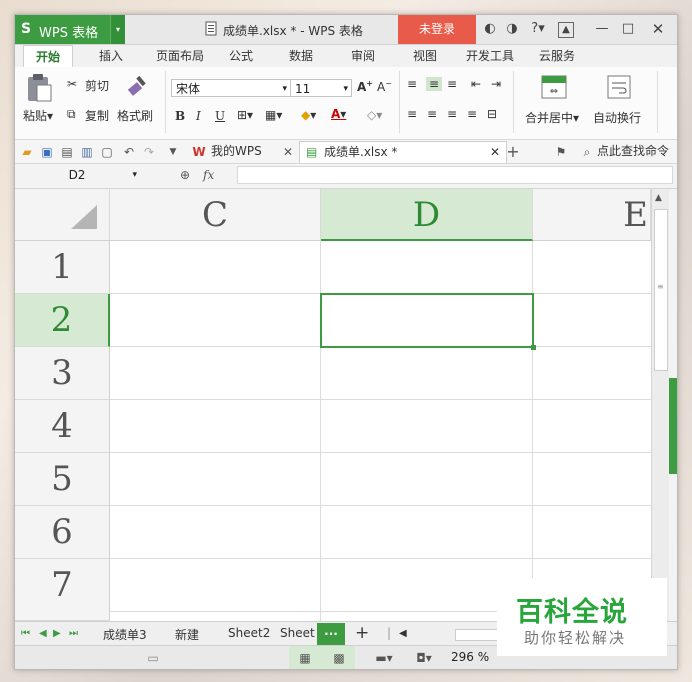 The height and width of the screenshot is (682, 692). What do you see at coordinates (434, 84) in the screenshot?
I see `align-middle-icon: ≡` at bounding box center [434, 84].